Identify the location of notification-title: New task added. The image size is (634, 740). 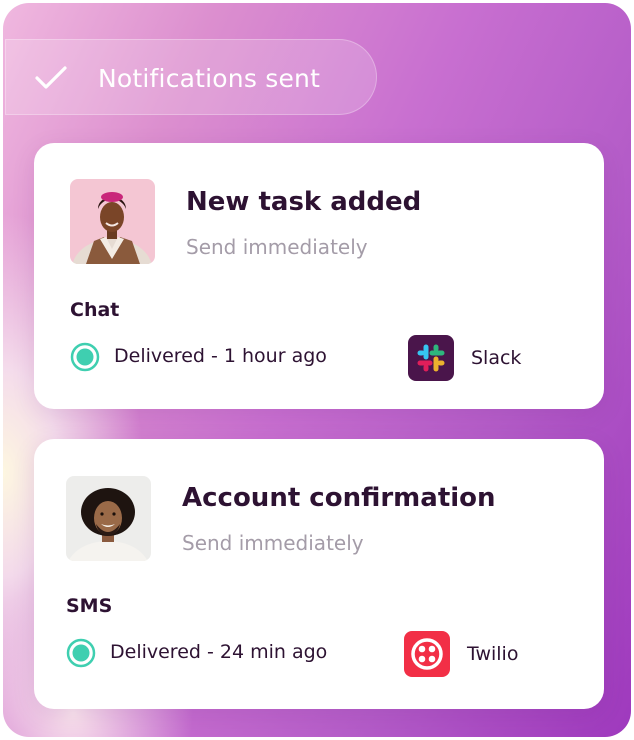
(304, 202).